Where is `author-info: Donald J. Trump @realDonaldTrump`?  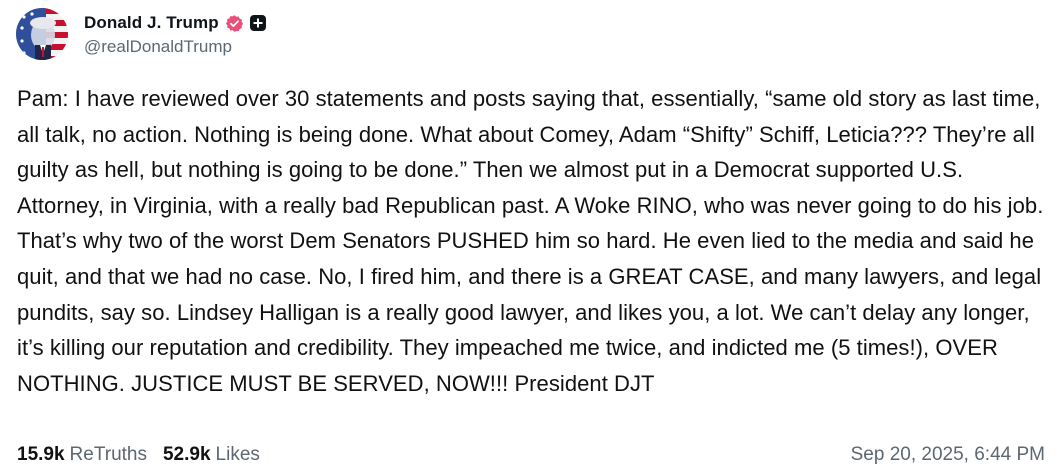 author-info: Donald J. Trump @realDonaldTrump is located at coordinates (175, 34).